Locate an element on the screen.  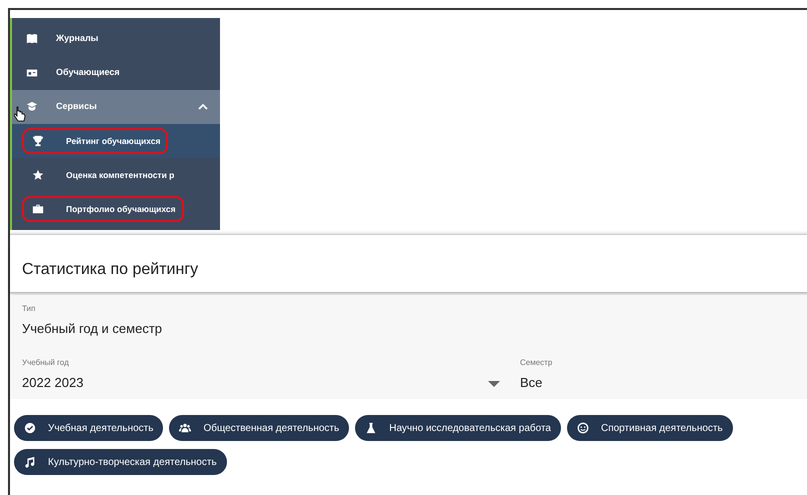
sidebar-subitem: Рейтинг обучающихся is located at coordinates (116, 141).